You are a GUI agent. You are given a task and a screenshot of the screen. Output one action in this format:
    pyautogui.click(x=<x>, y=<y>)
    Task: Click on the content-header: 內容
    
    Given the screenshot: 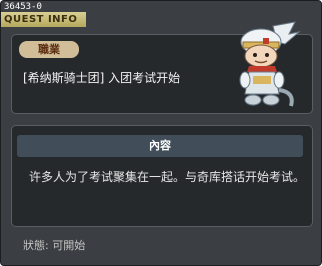 What is the action you would take?
    pyautogui.click(x=160, y=146)
    